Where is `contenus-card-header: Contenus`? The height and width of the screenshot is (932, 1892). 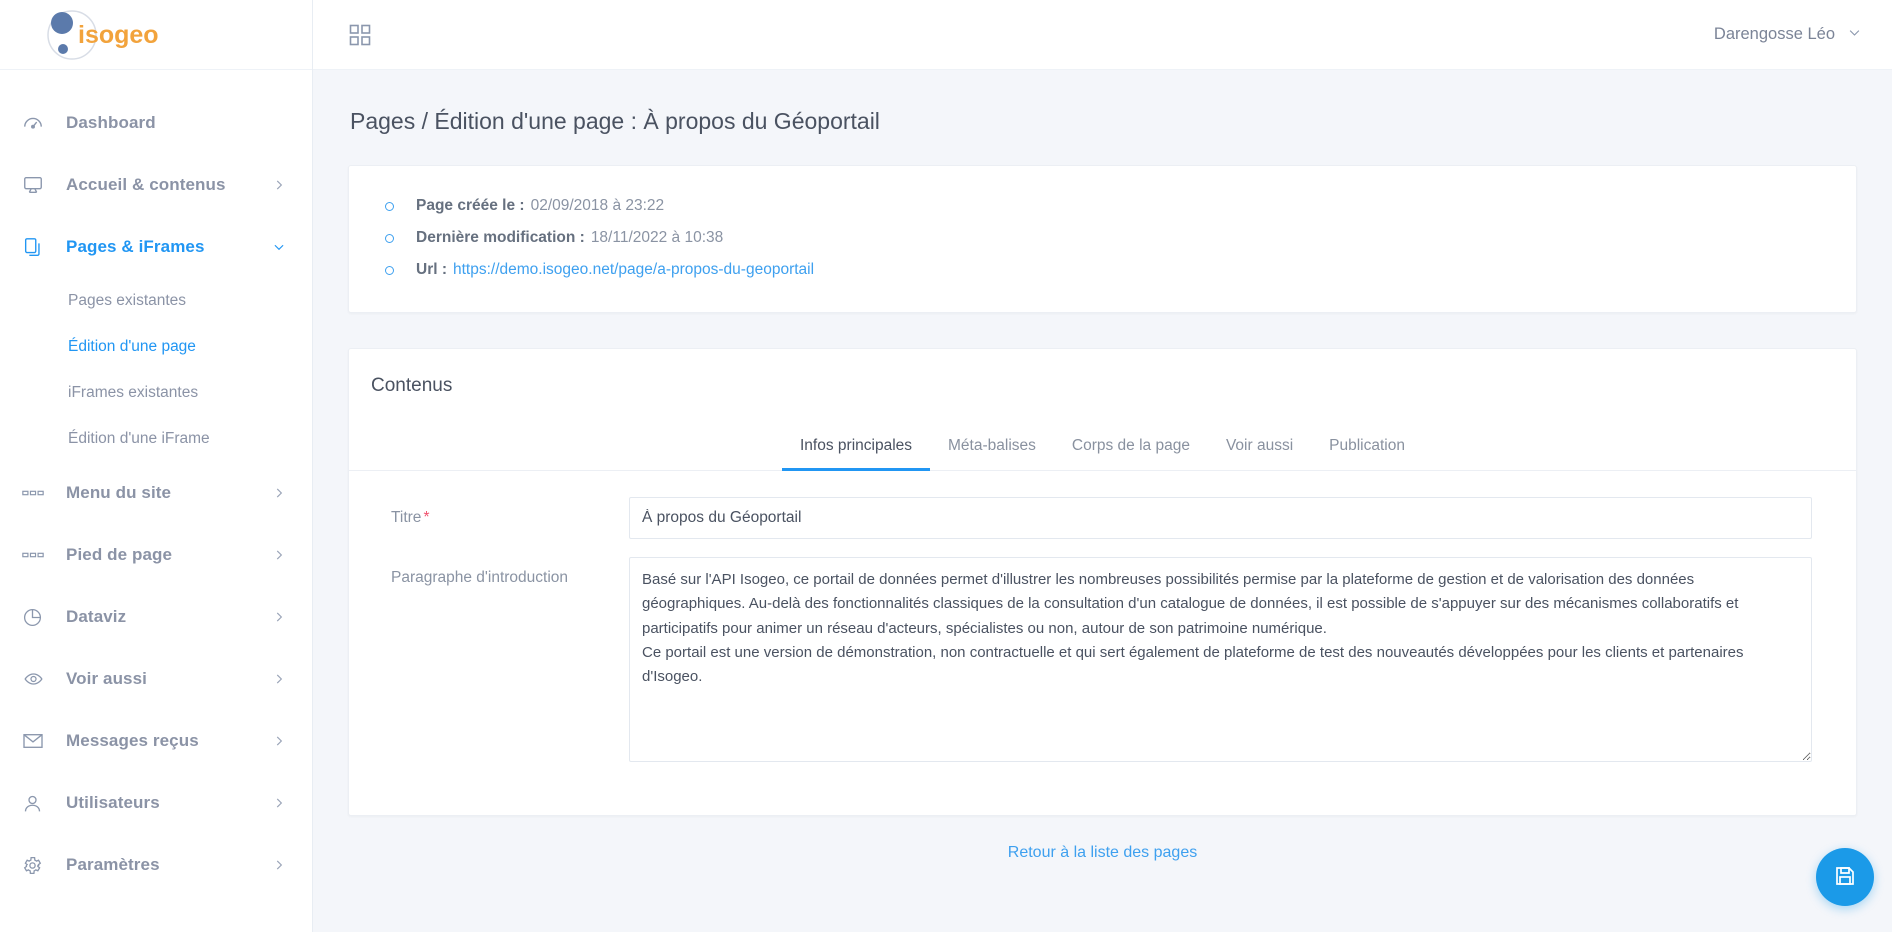
contenus-card-header: Contenus is located at coordinates (1102, 373).